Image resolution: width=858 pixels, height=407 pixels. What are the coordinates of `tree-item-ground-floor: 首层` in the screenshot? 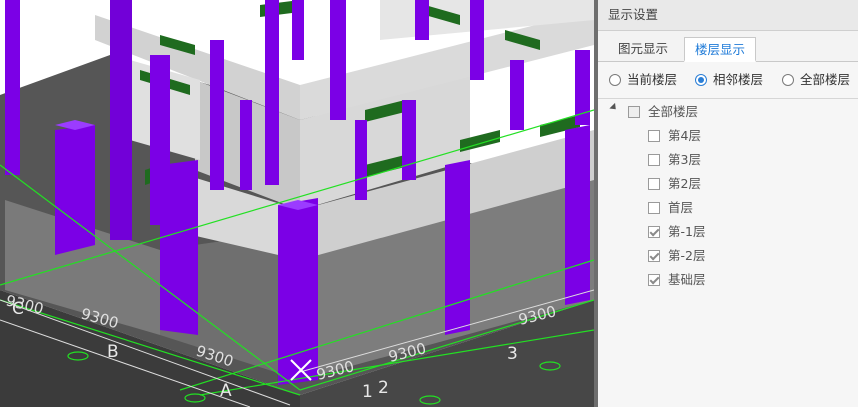 It's located at (670, 208).